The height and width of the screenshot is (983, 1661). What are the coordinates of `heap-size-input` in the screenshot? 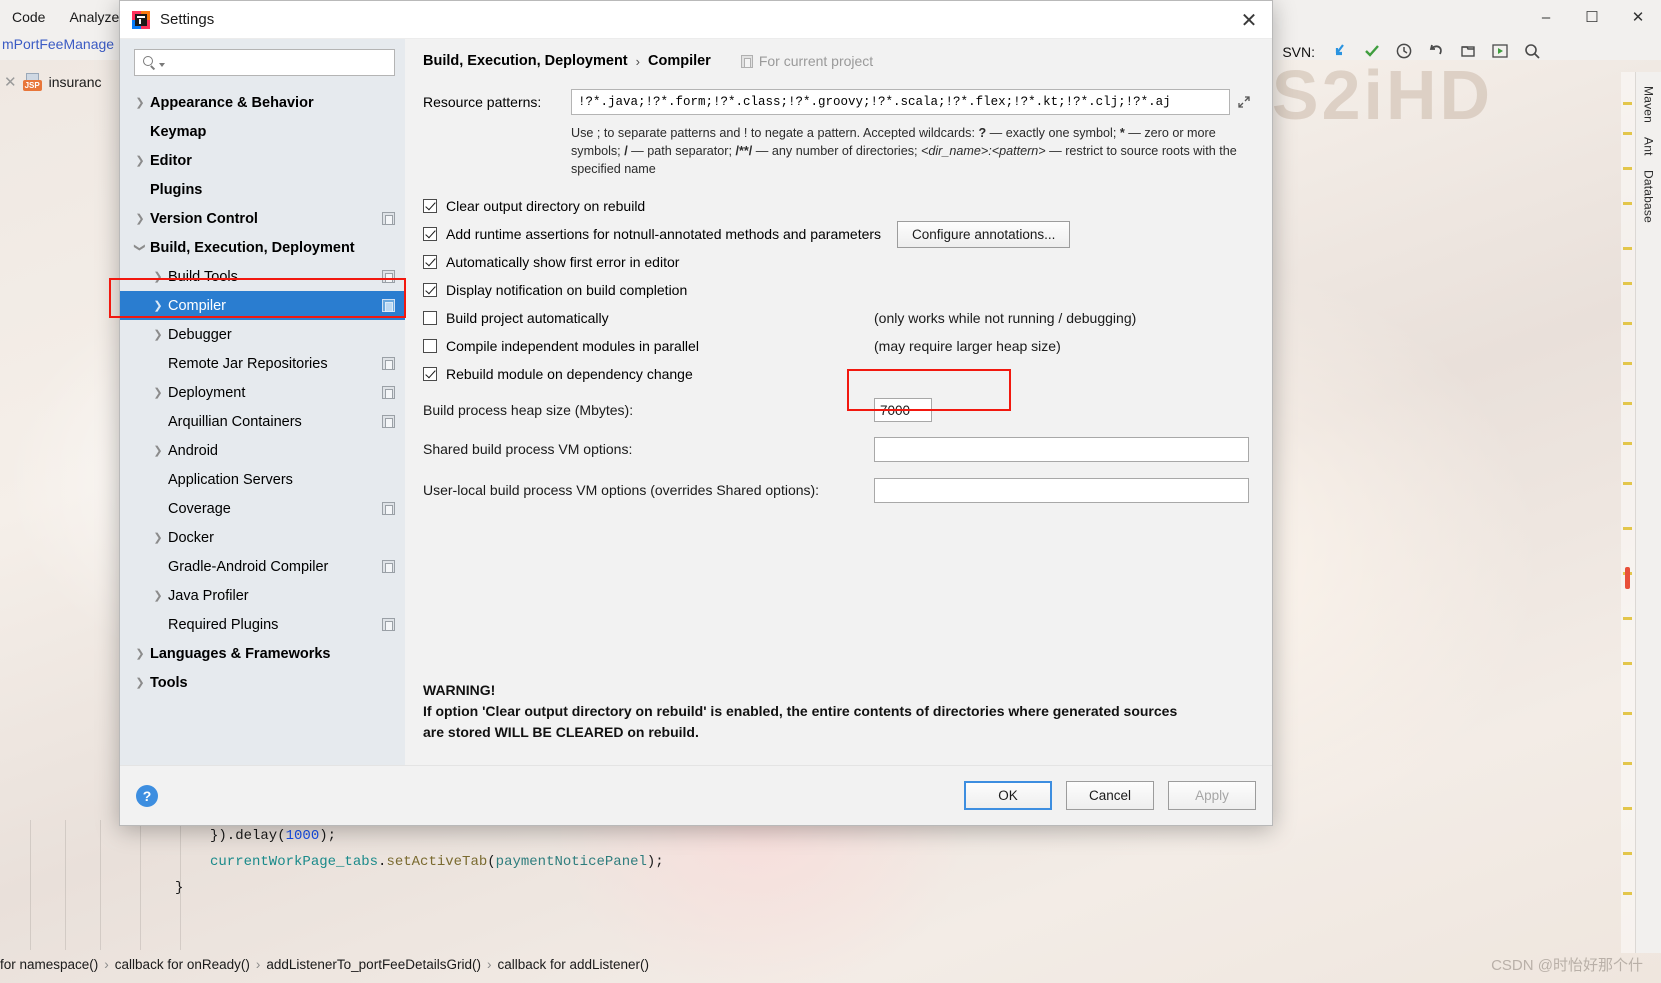 It's located at (903, 410).